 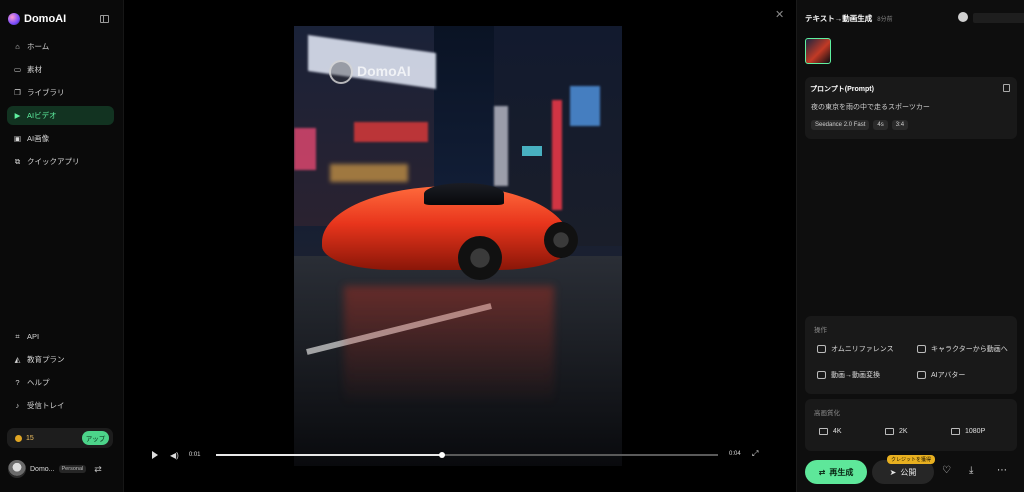 I want to click on sidebar-item-inbox: ♪ 受信トレイ, so click(x=60, y=405).